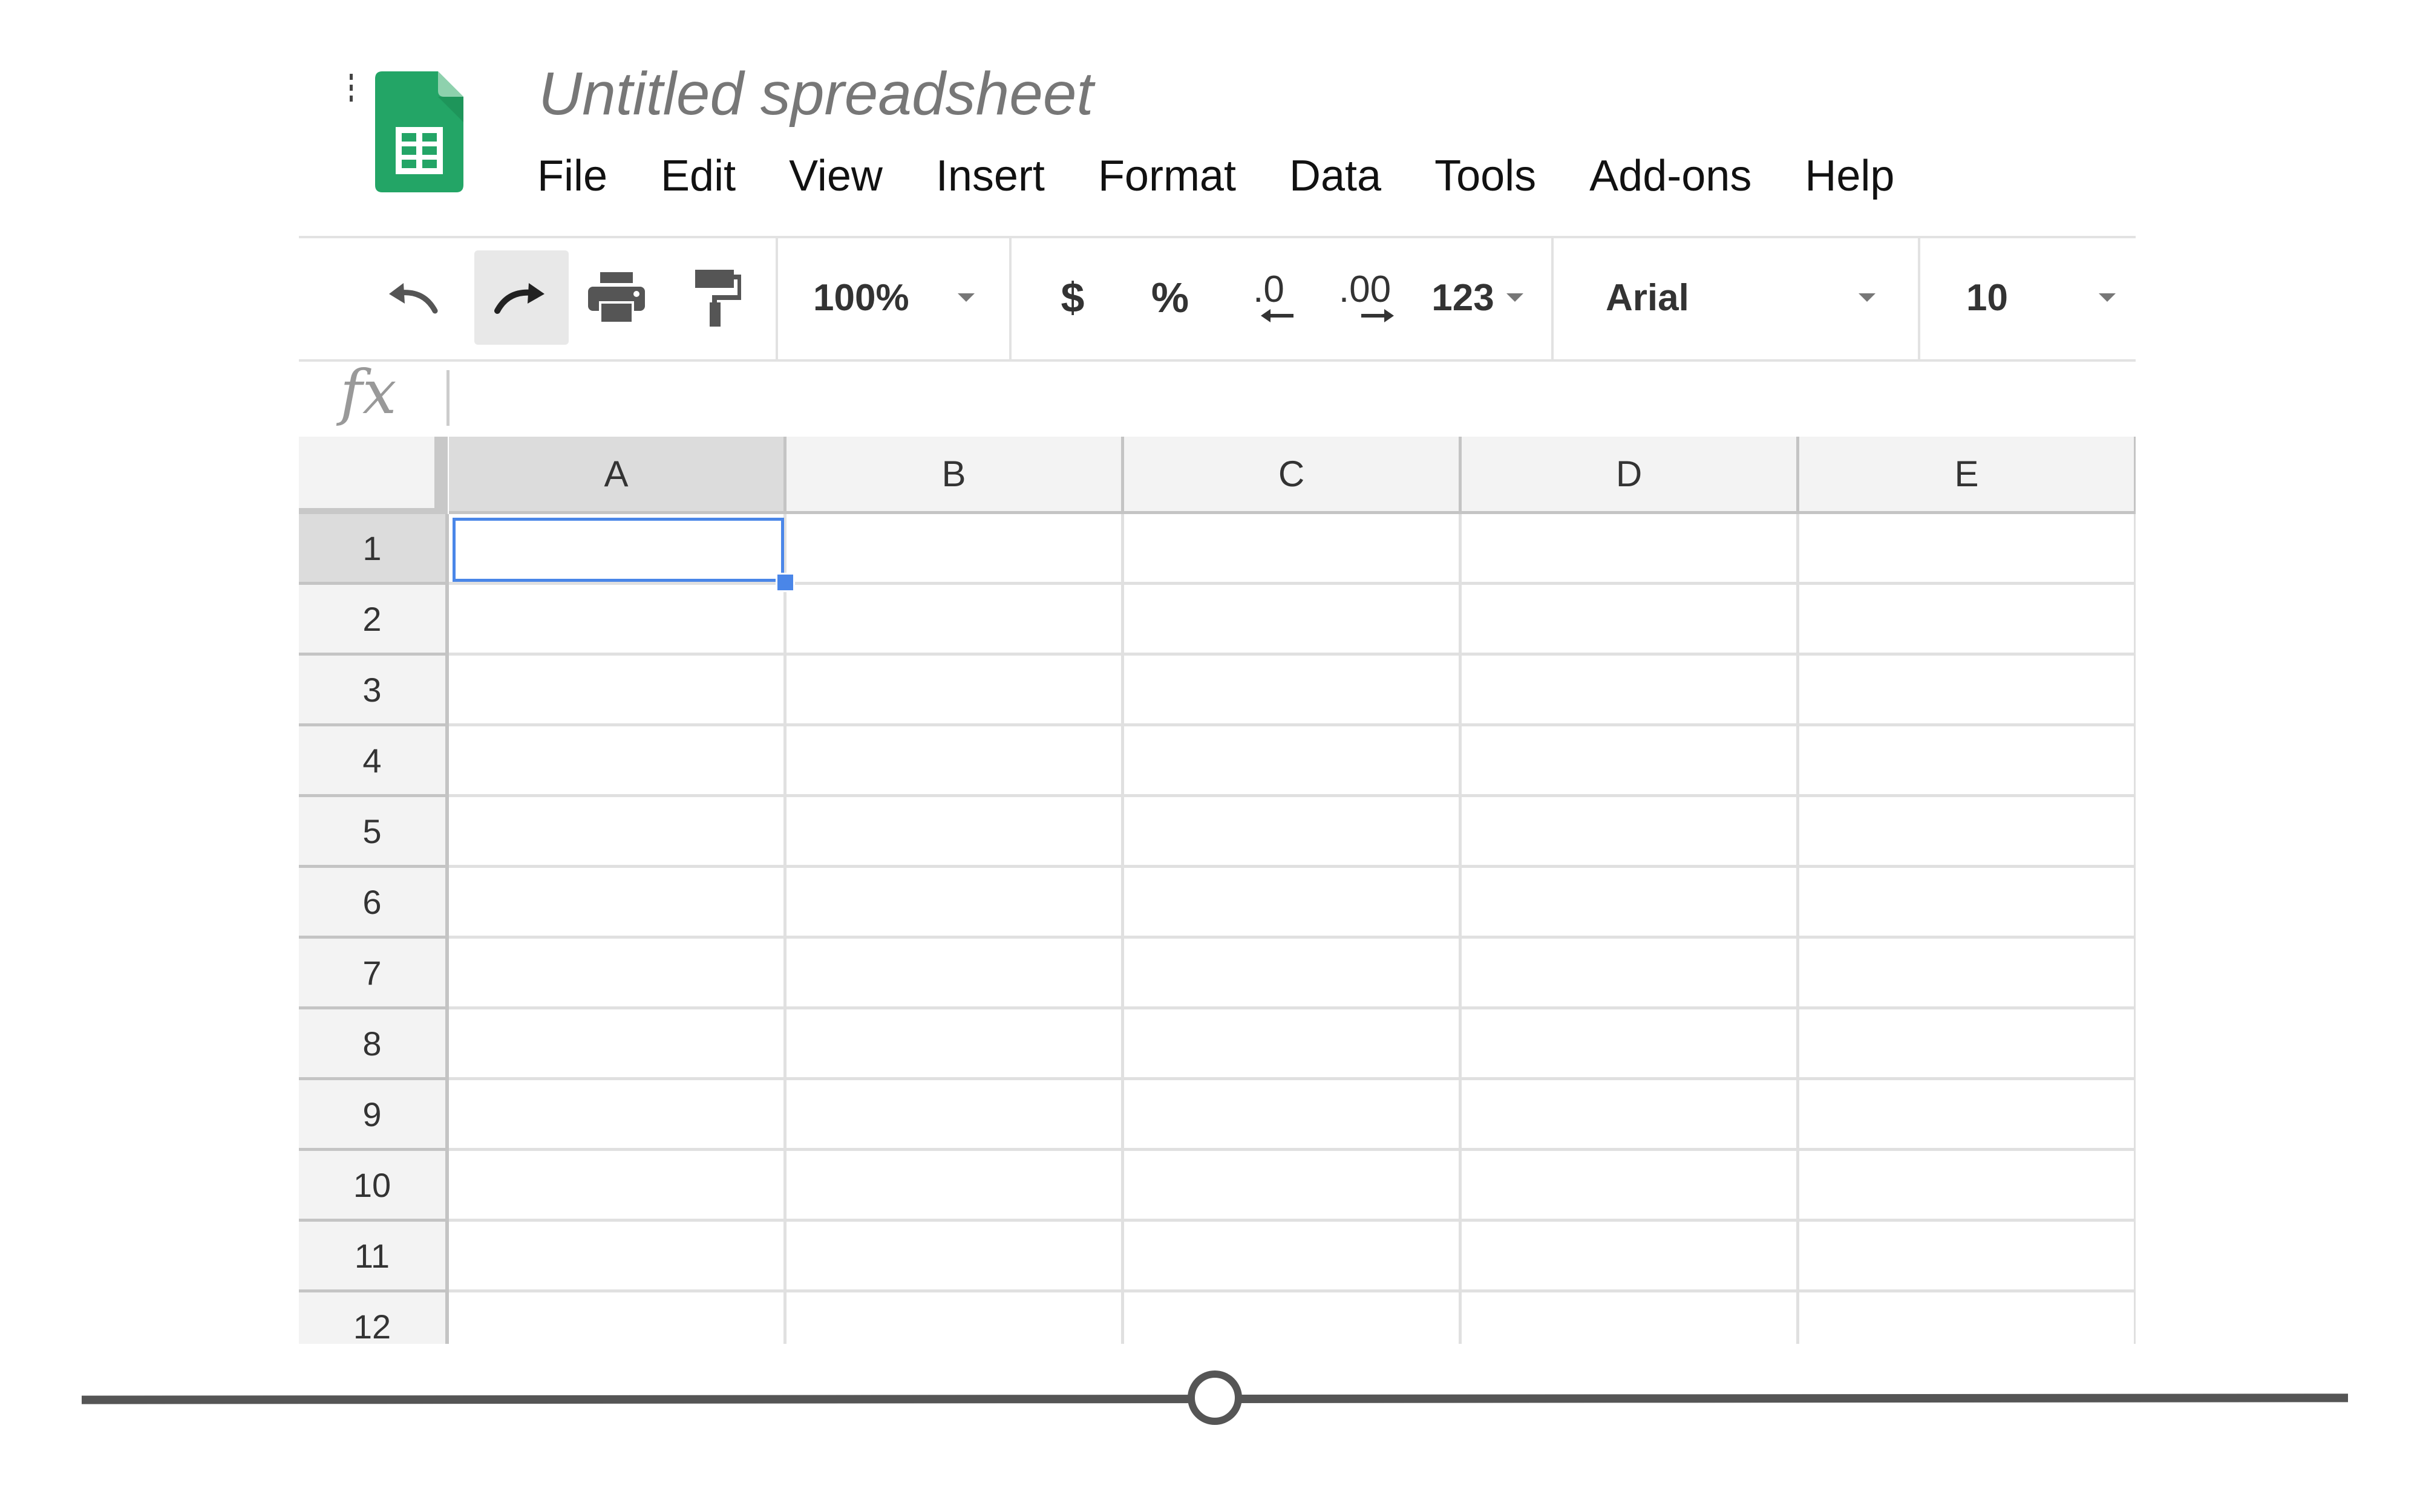 This screenshot has width=2420, height=1512. I want to click on row-header-7: 7, so click(374, 974).